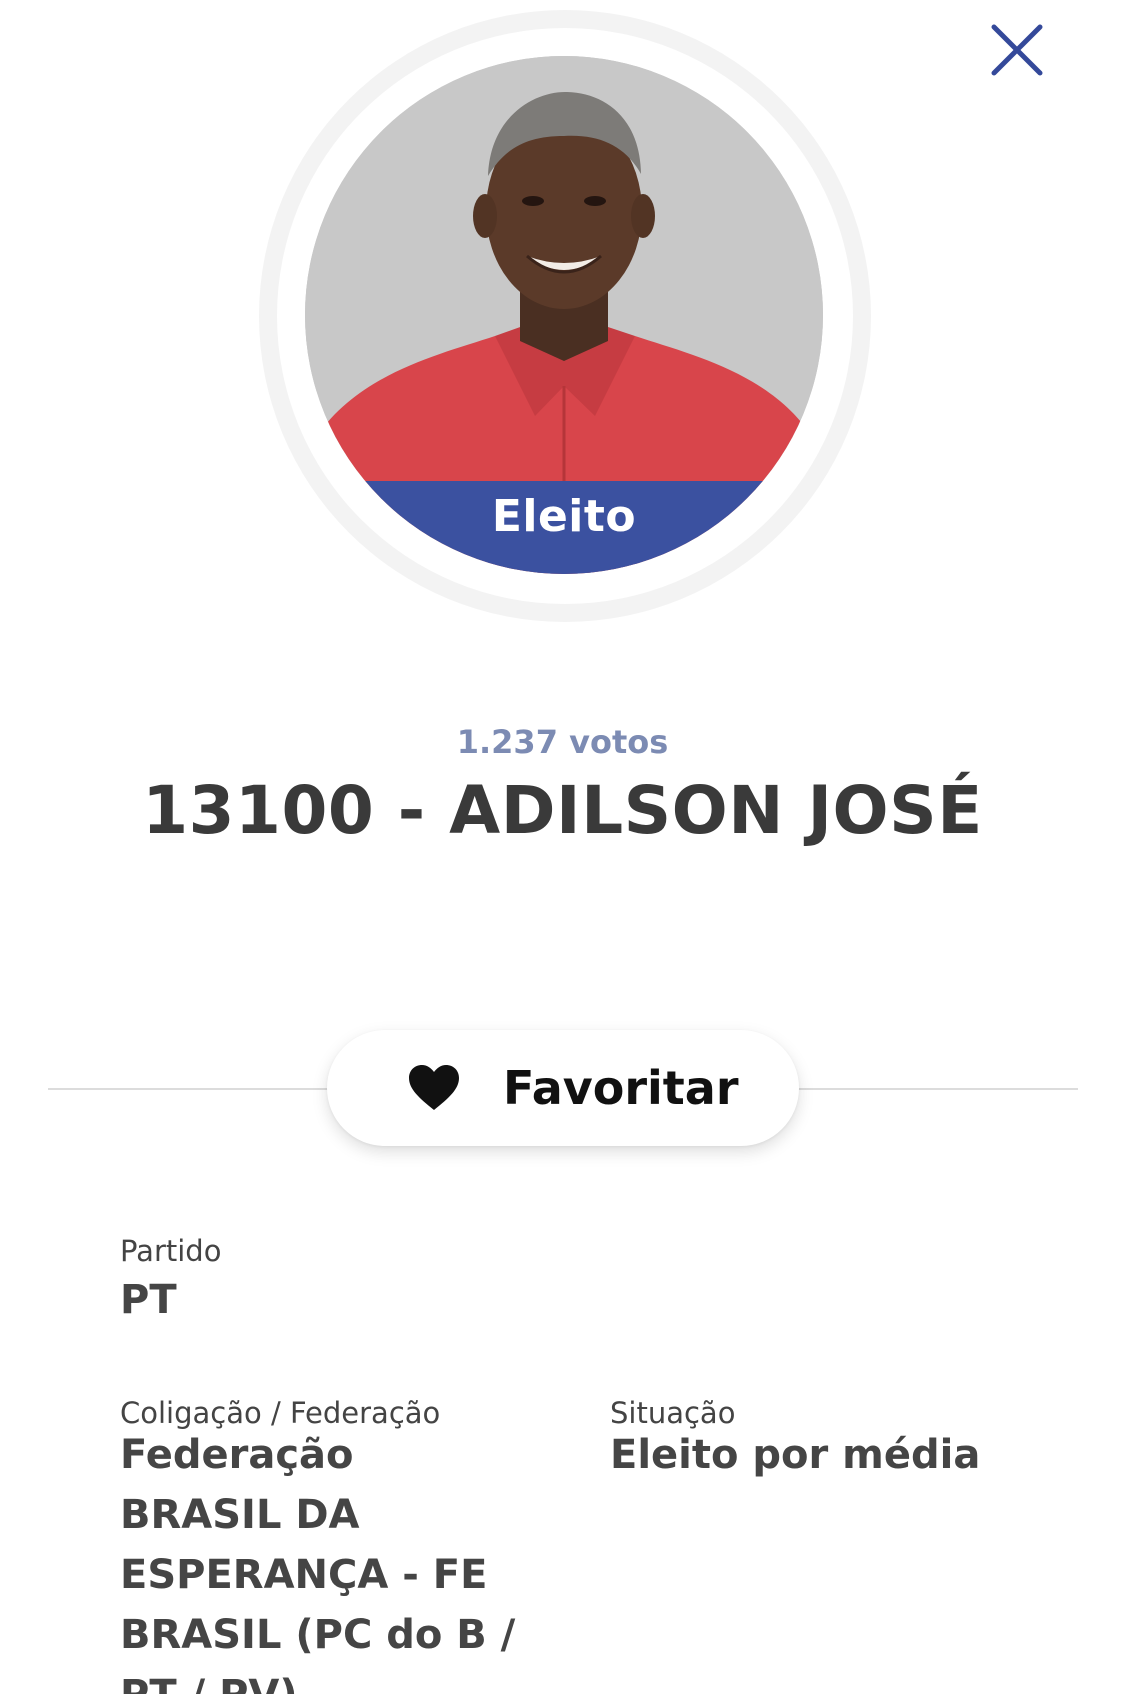  I want to click on party-value: PT, so click(148, 1300).